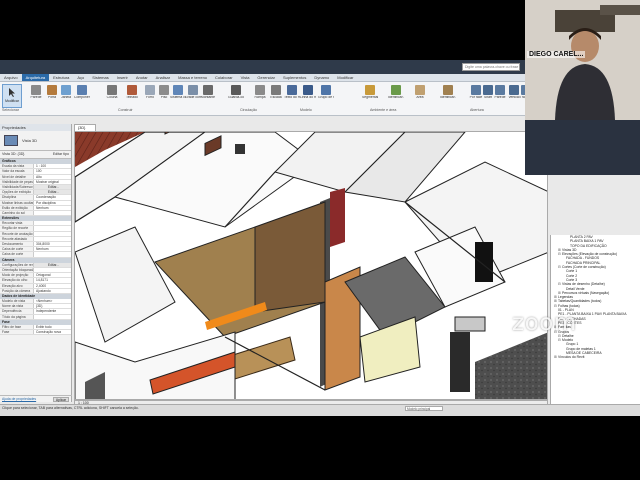 This screenshot has width=640, height=480. I want to click on ribbon-button: Identificar ambiente, so click(396, 95).